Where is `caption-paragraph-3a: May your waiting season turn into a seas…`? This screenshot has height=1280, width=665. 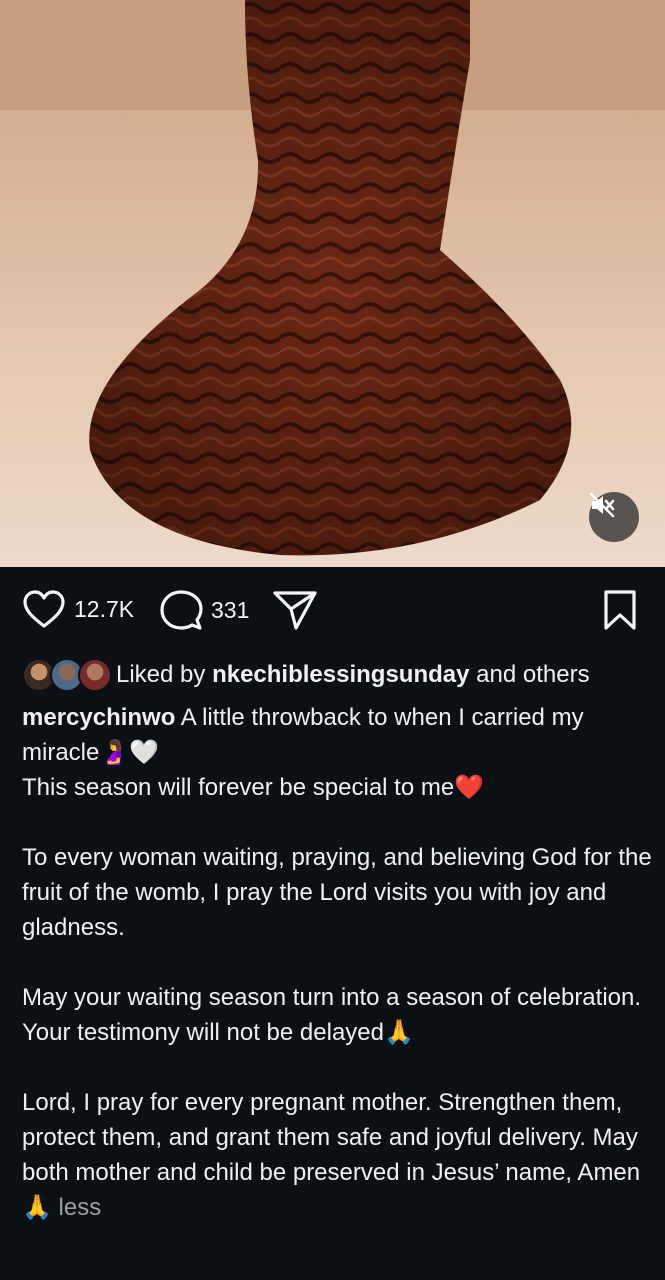
caption-paragraph-3a: May your waiting season turn into a seas… is located at coordinates (332, 997).